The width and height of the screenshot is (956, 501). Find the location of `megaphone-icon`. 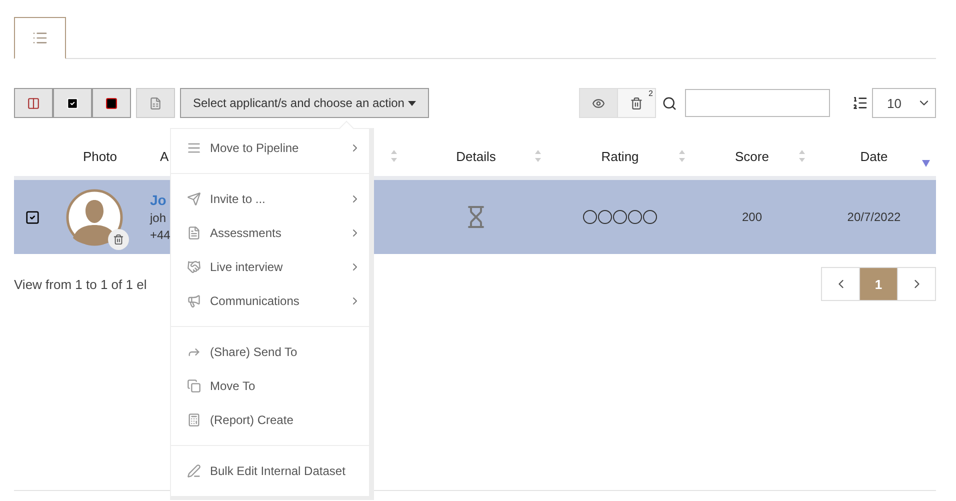

megaphone-icon is located at coordinates (194, 301).